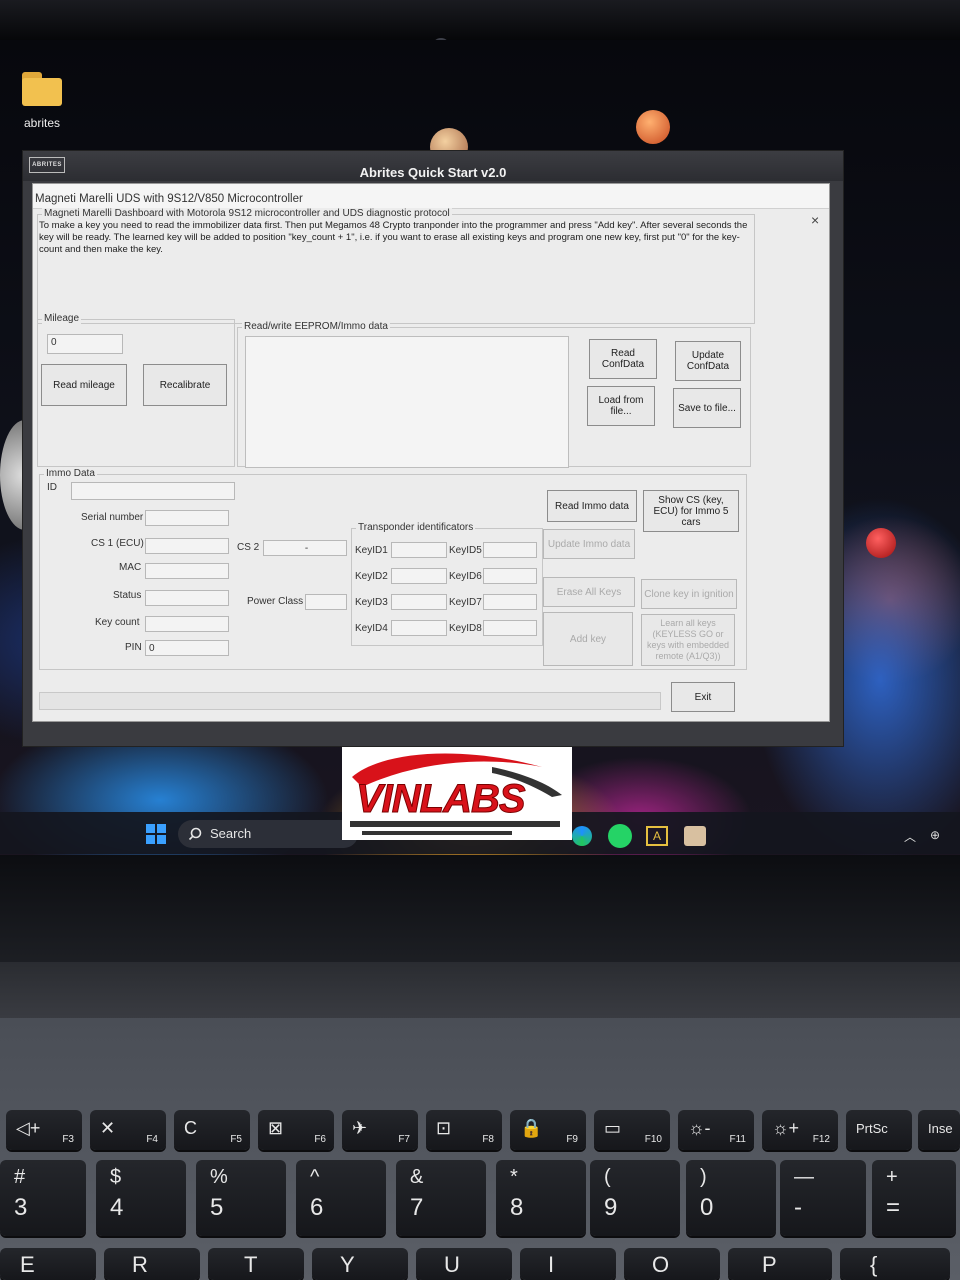  What do you see at coordinates (187, 518) in the screenshot?
I see `serial-number-field` at bounding box center [187, 518].